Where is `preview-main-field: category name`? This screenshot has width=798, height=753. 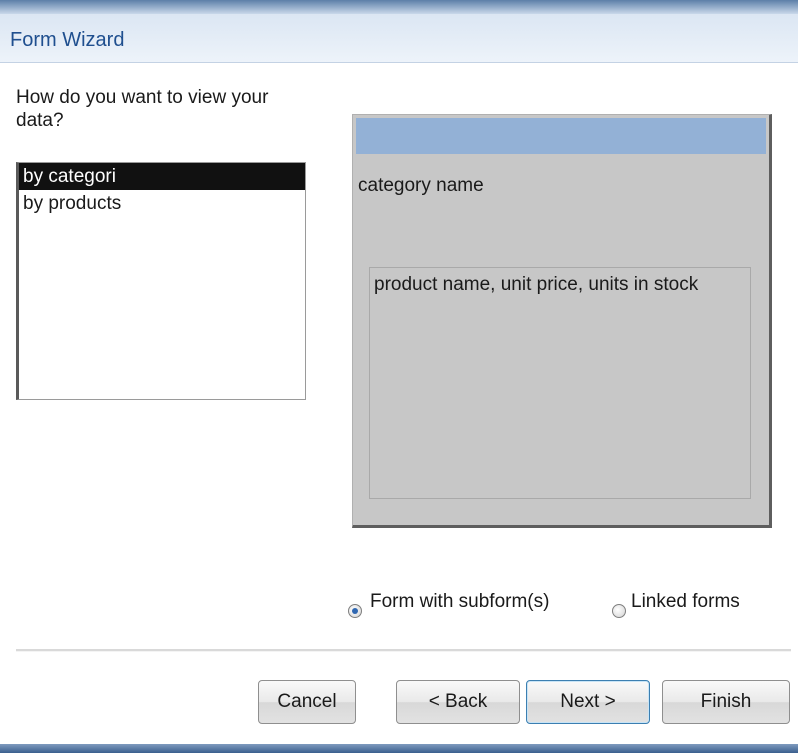
preview-main-field: category name is located at coordinates (421, 185).